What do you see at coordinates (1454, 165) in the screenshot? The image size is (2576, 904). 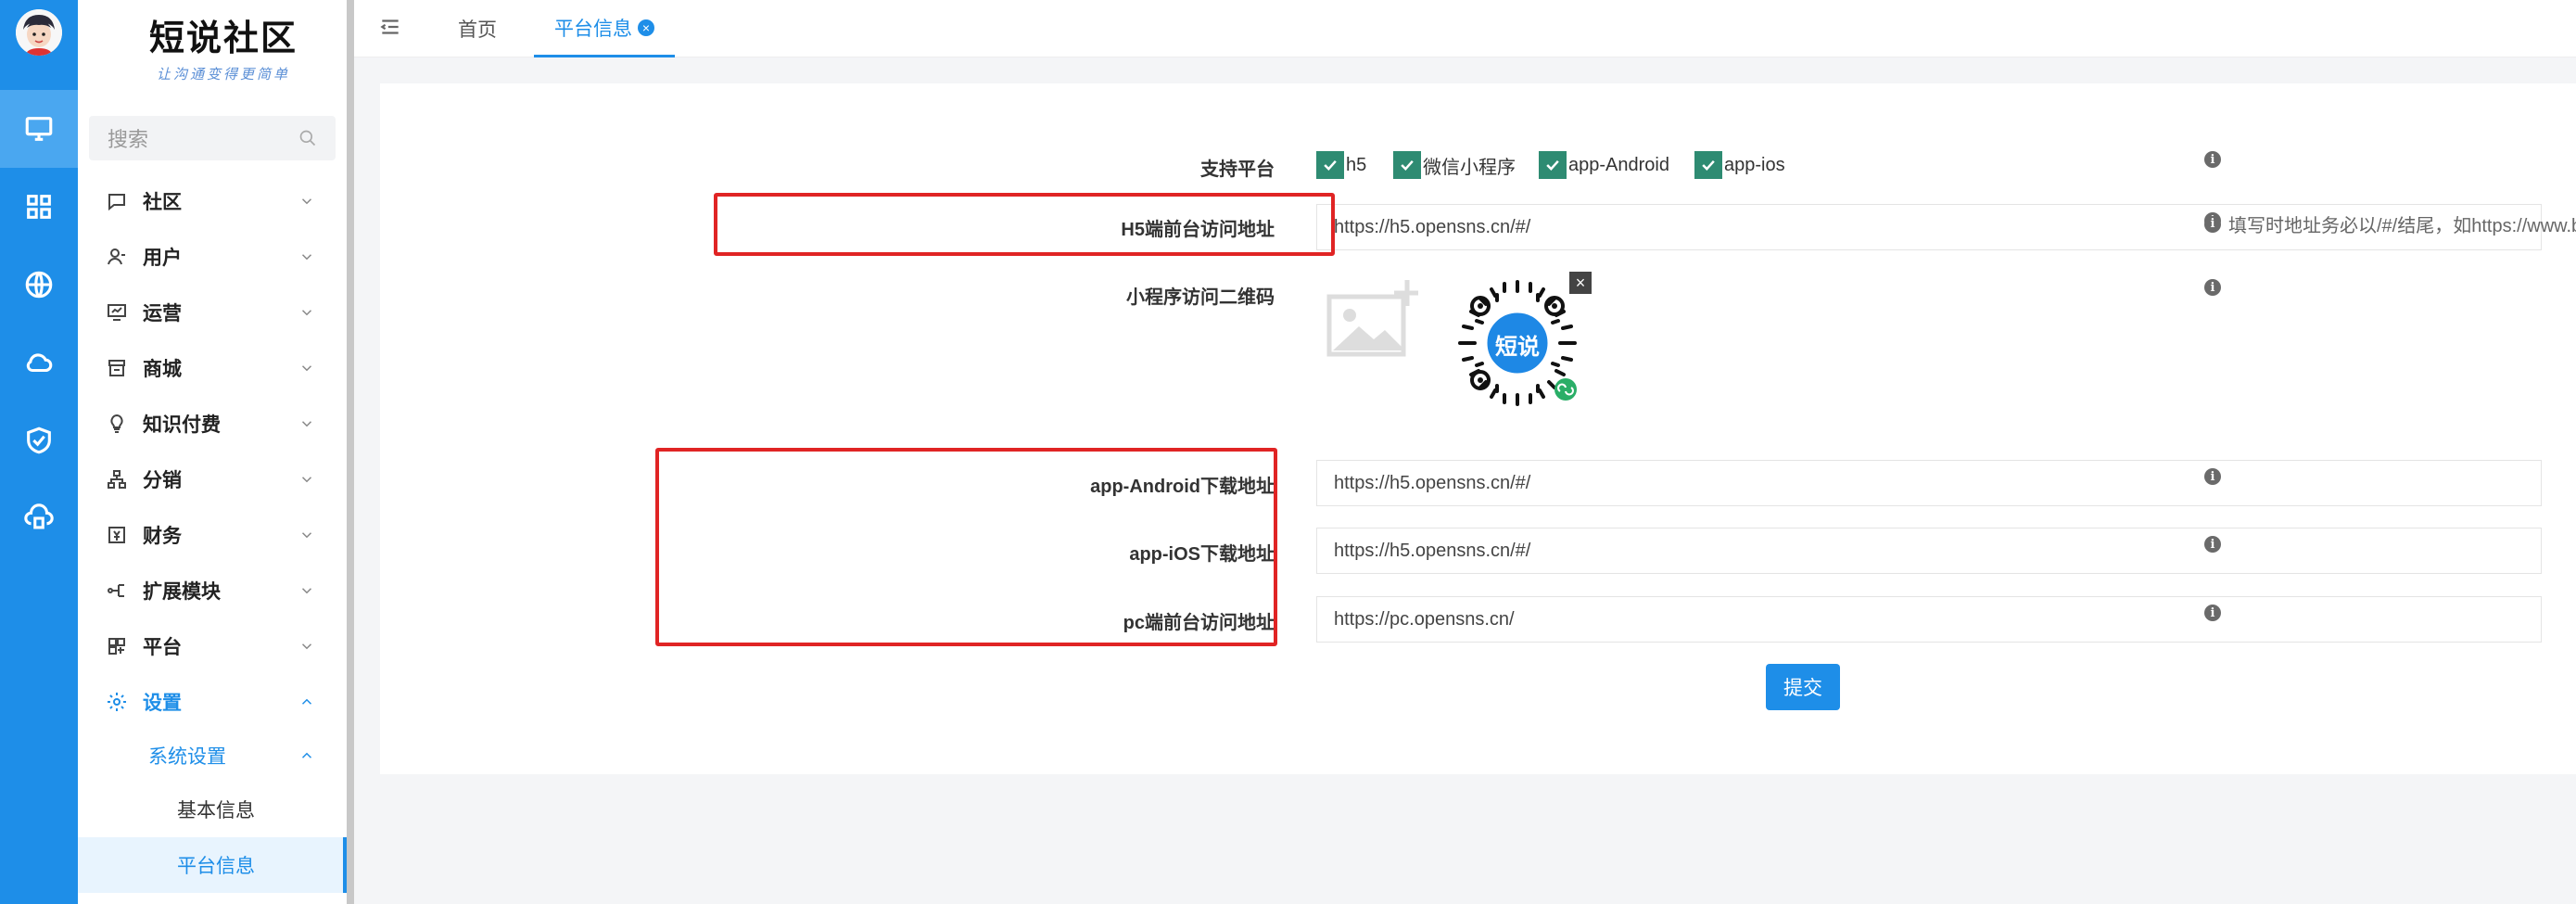 I see `checkbox-wechat-miniapp: 微信小程序` at bounding box center [1454, 165].